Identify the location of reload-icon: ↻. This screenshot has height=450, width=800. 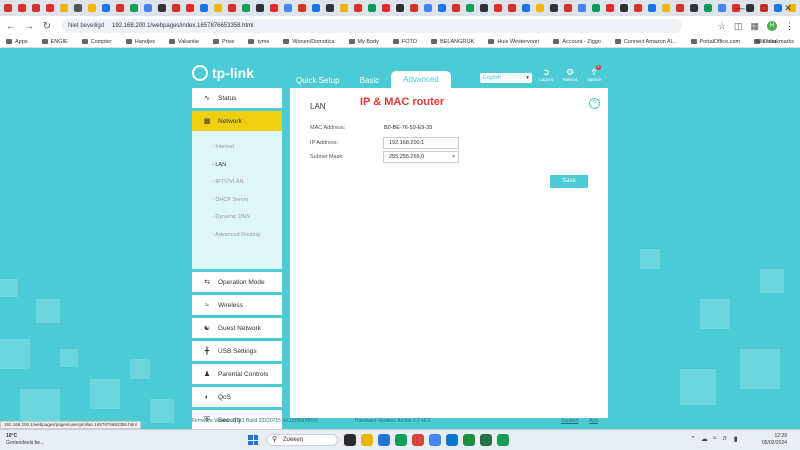
(47, 26).